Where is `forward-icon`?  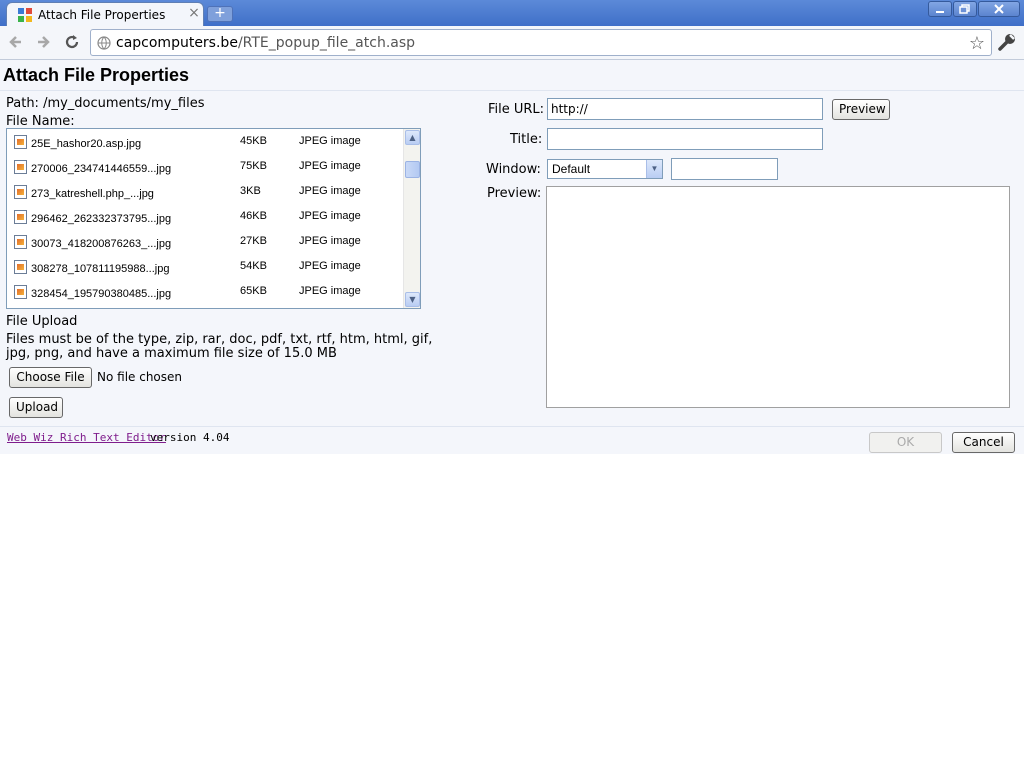 forward-icon is located at coordinates (43, 42).